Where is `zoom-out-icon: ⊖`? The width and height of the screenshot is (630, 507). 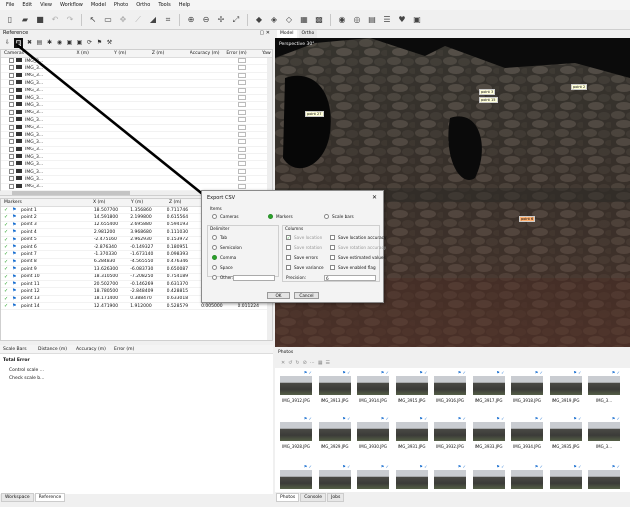 zoom-out-icon: ⊖ is located at coordinates (206, 20).